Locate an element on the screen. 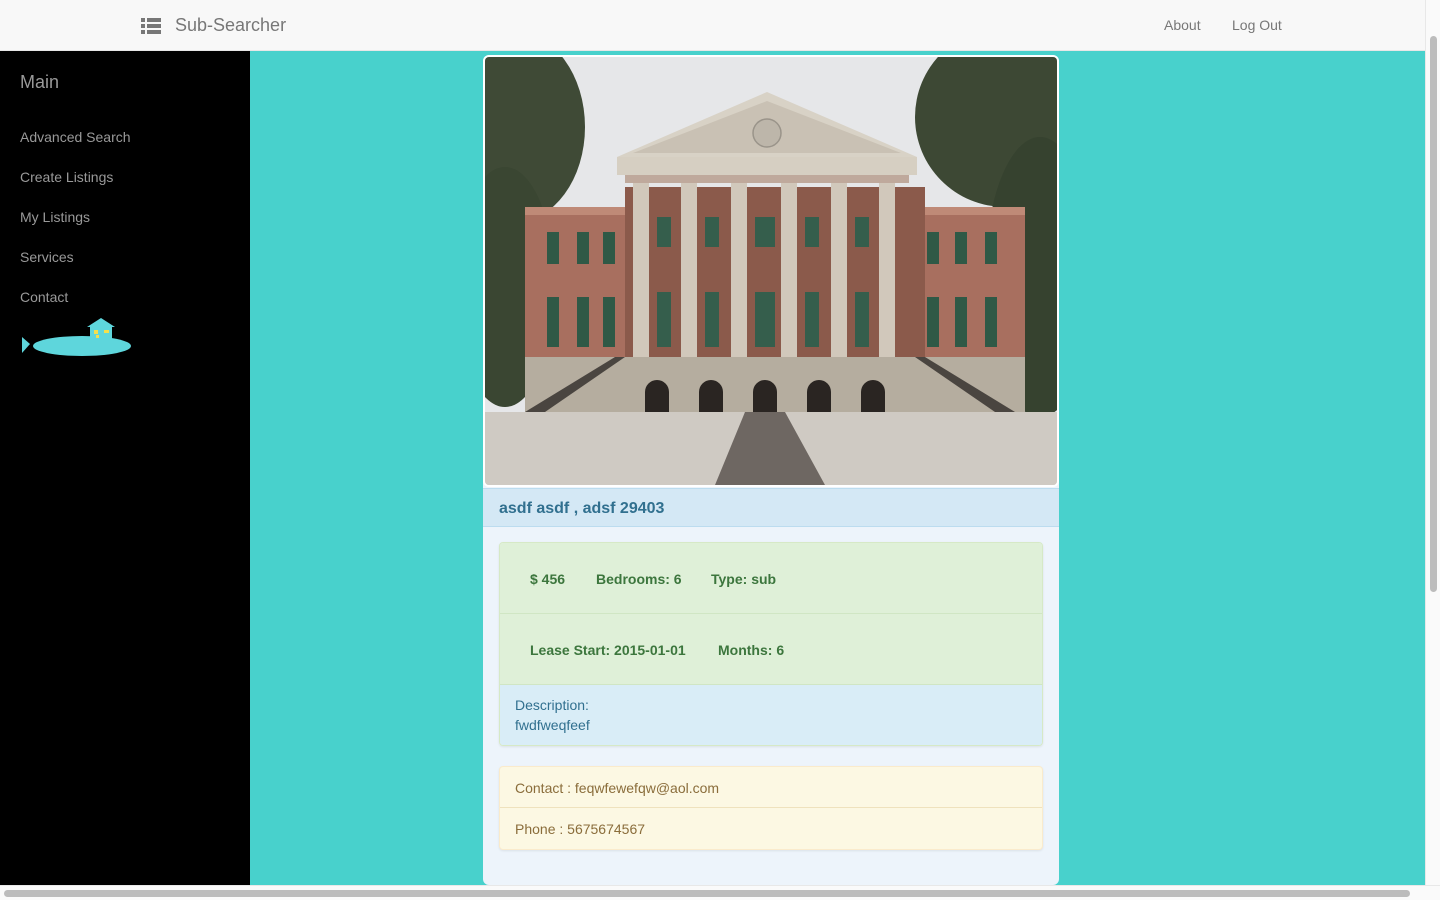 Image resolution: width=1440 pixels, height=900 pixels. vertical-scrollbar is located at coordinates (1432, 442).